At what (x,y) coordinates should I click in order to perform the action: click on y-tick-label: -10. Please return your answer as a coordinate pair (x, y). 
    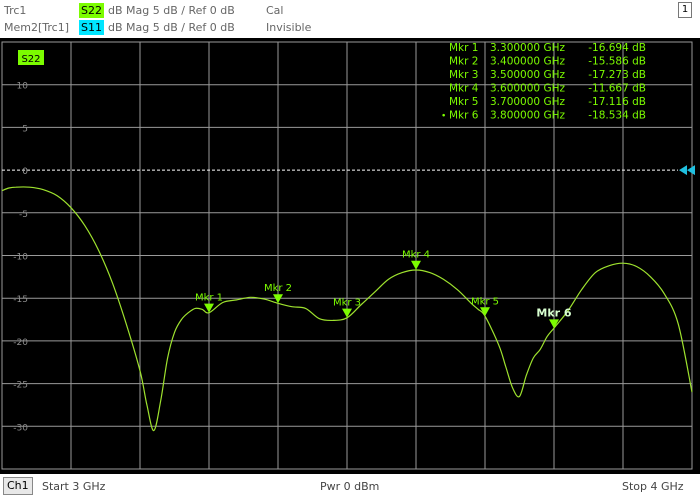
    Looking at the image, I should click on (20, 258).